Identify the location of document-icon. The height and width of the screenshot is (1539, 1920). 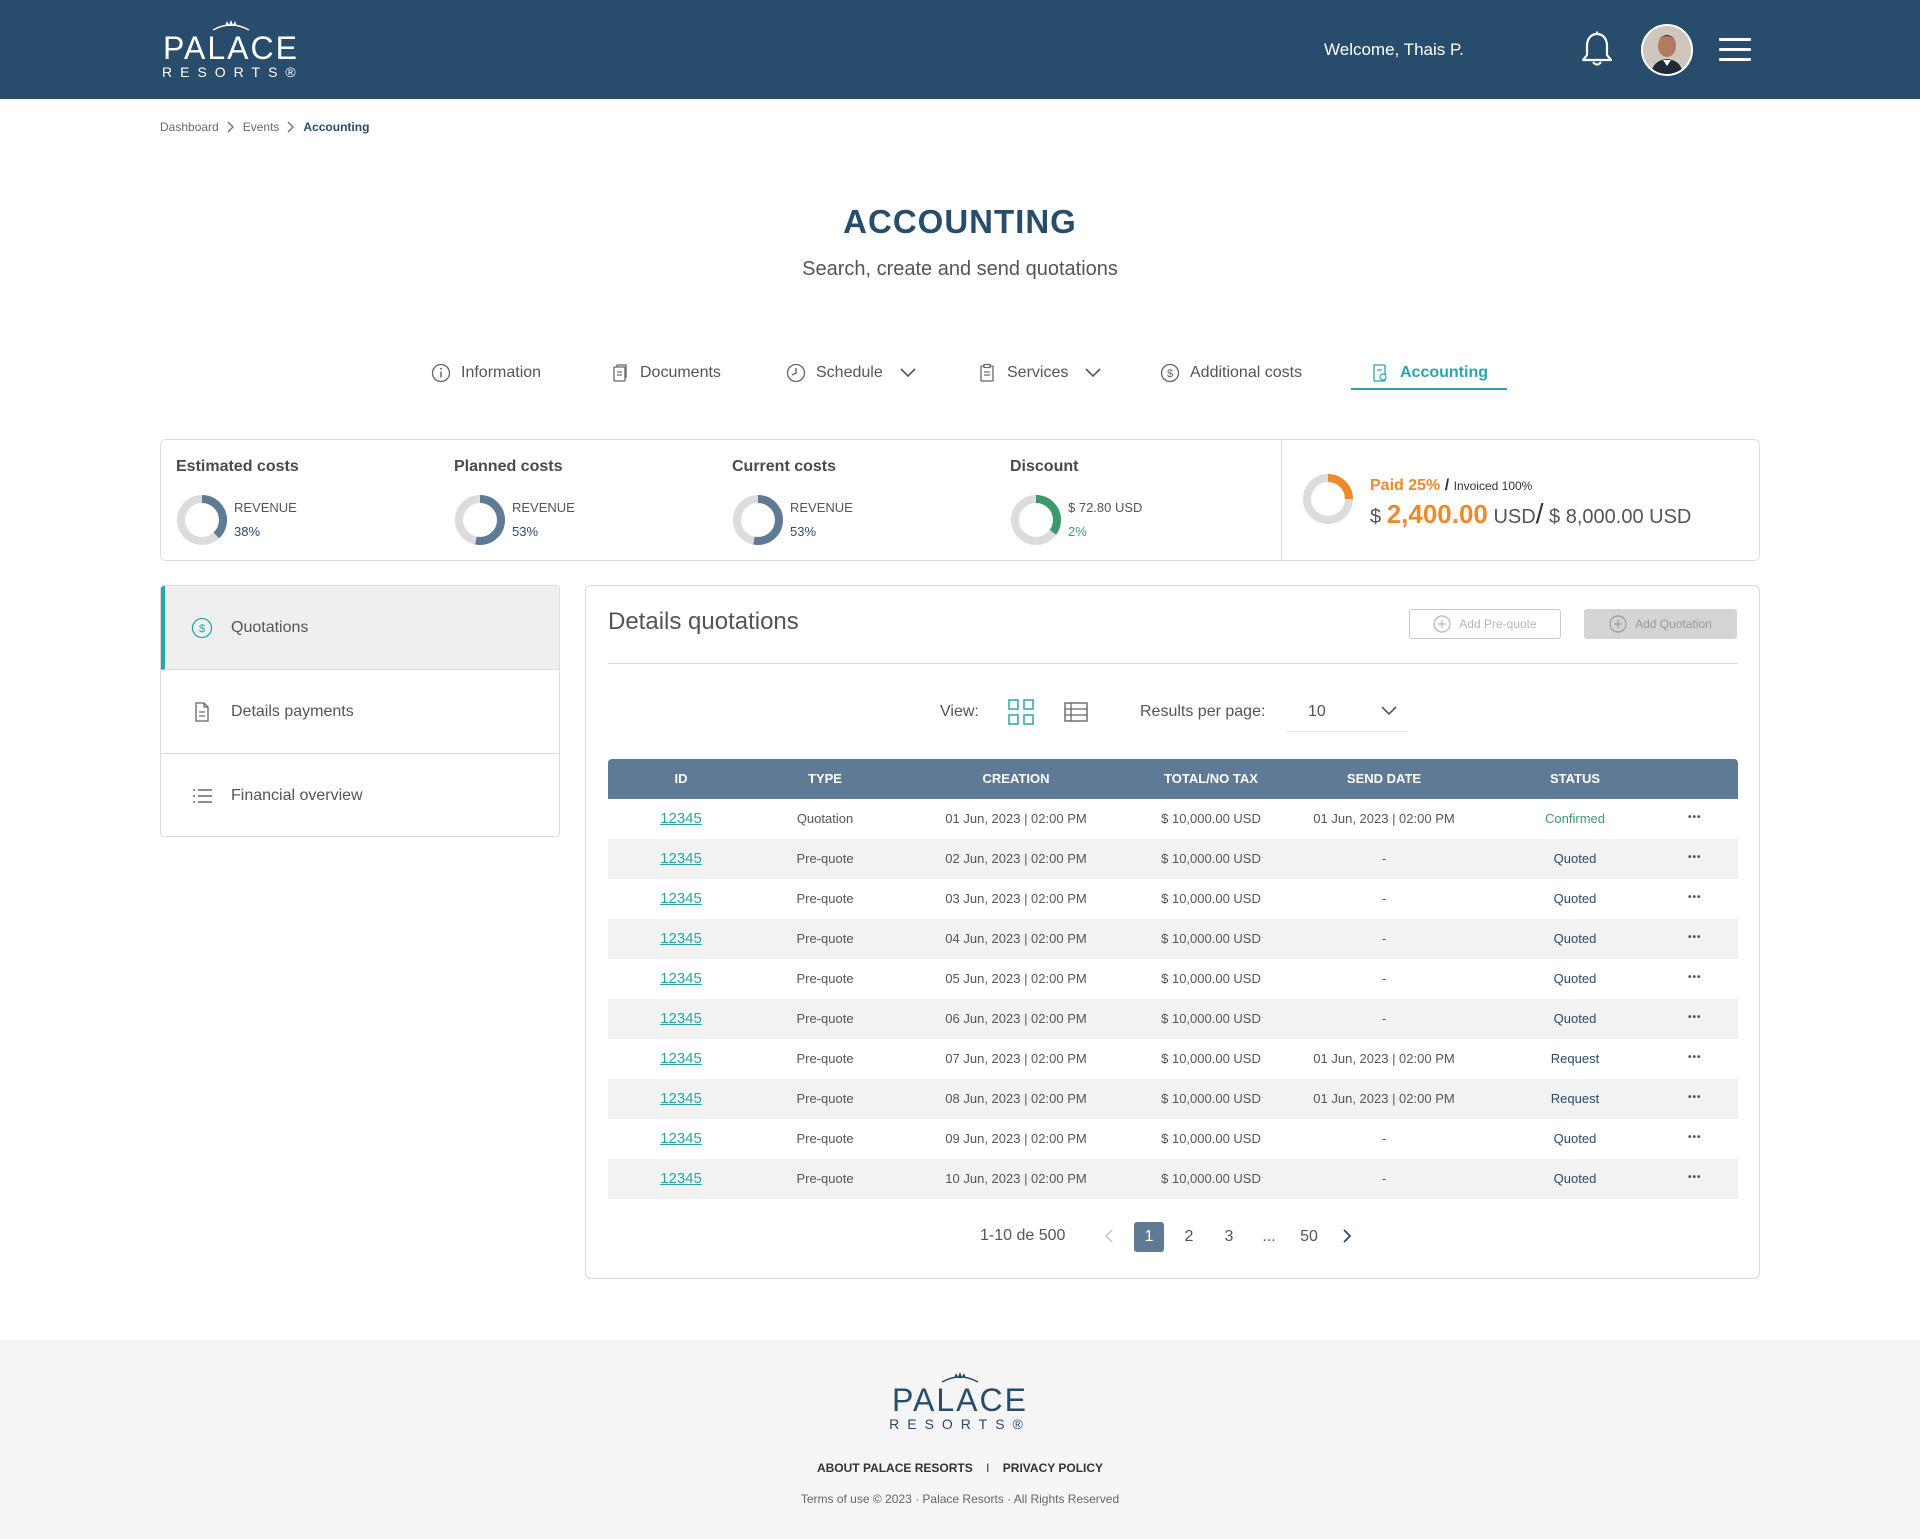
(202, 711).